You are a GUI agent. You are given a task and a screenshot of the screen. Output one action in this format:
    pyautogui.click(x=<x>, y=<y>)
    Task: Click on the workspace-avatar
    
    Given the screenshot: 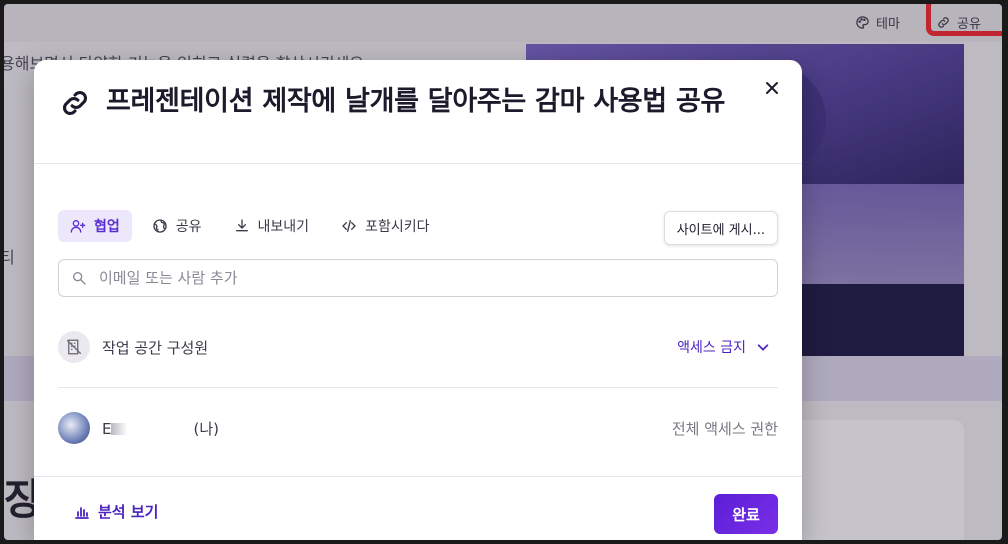 What is the action you would take?
    pyautogui.click(x=74, y=347)
    